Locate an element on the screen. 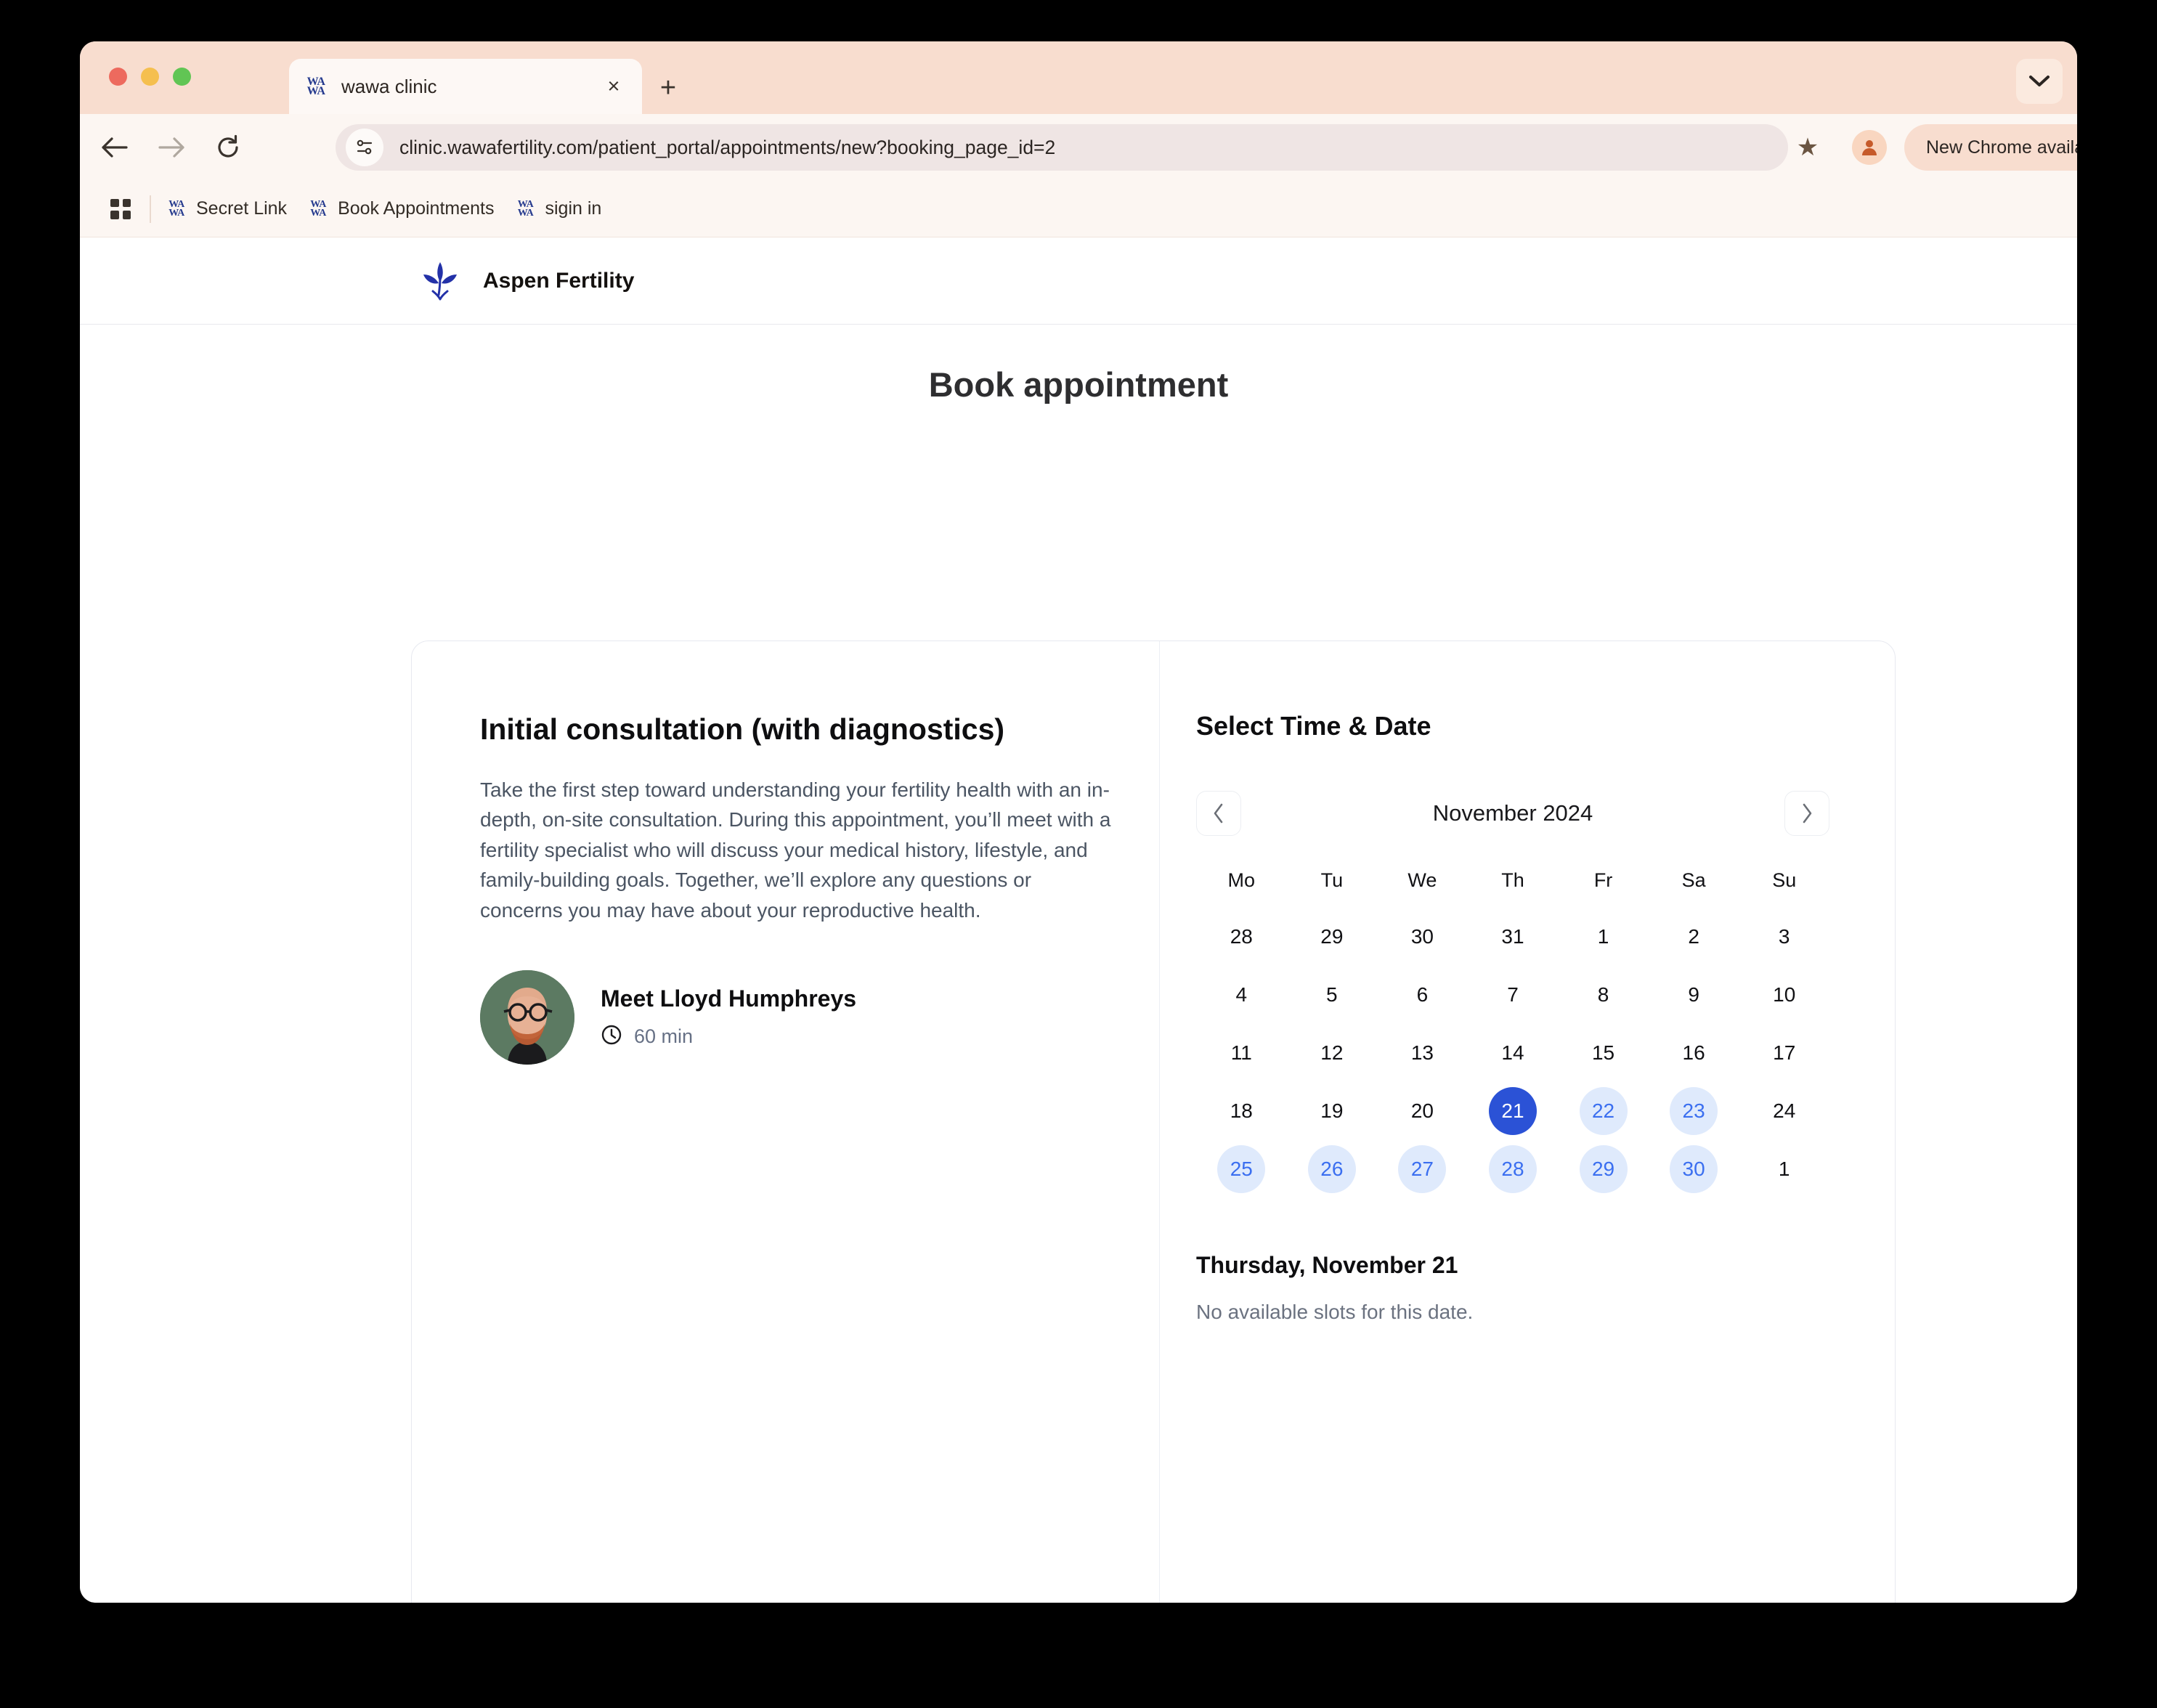 This screenshot has height=1708, width=2157. apps-grid-icon is located at coordinates (121, 209).